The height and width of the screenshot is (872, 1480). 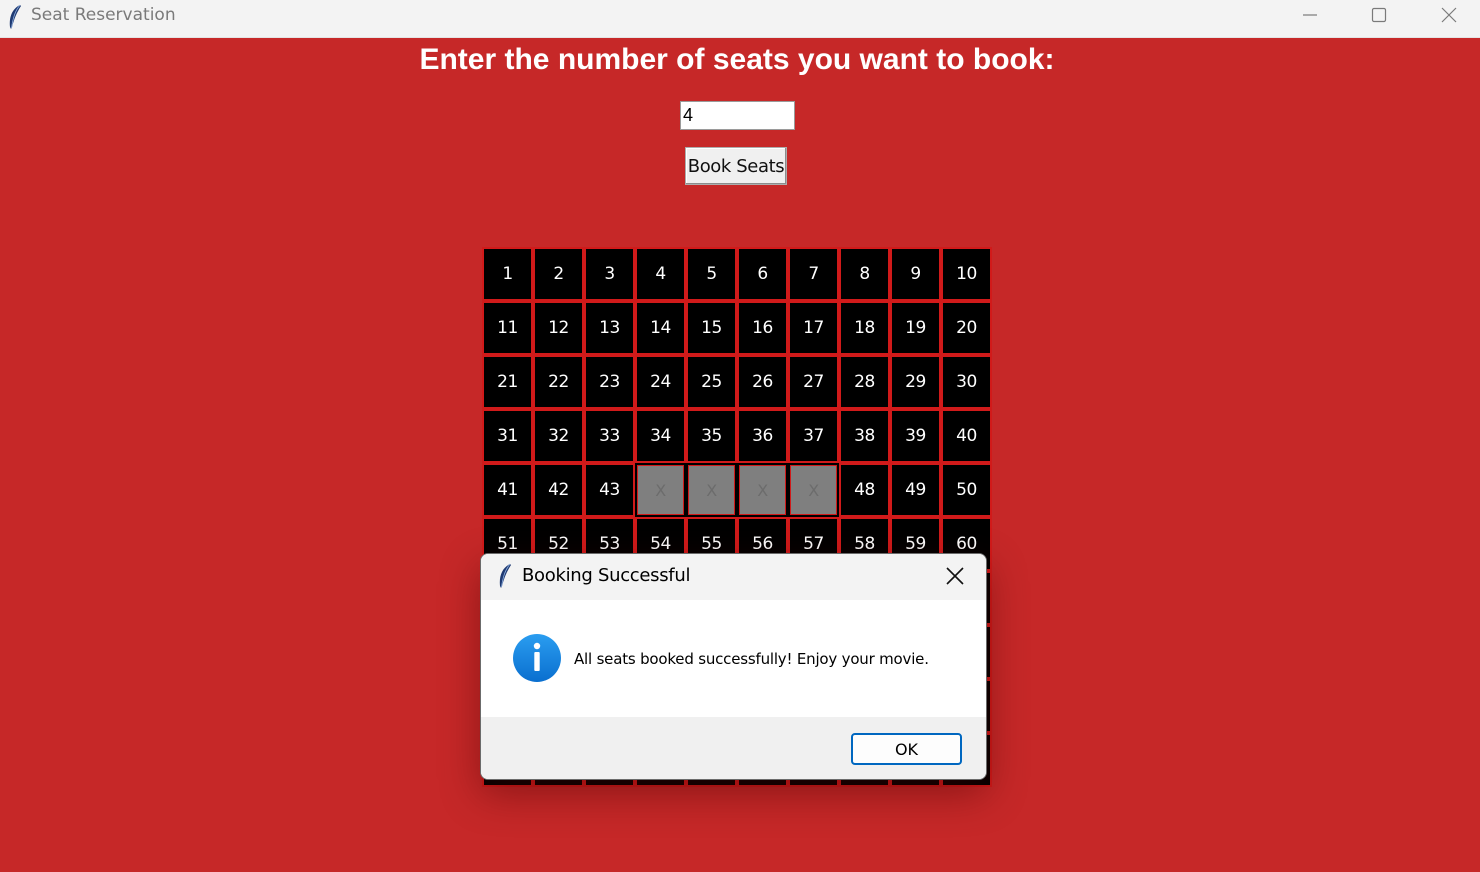 What do you see at coordinates (558, 382) in the screenshot?
I see `seat-button: 22` at bounding box center [558, 382].